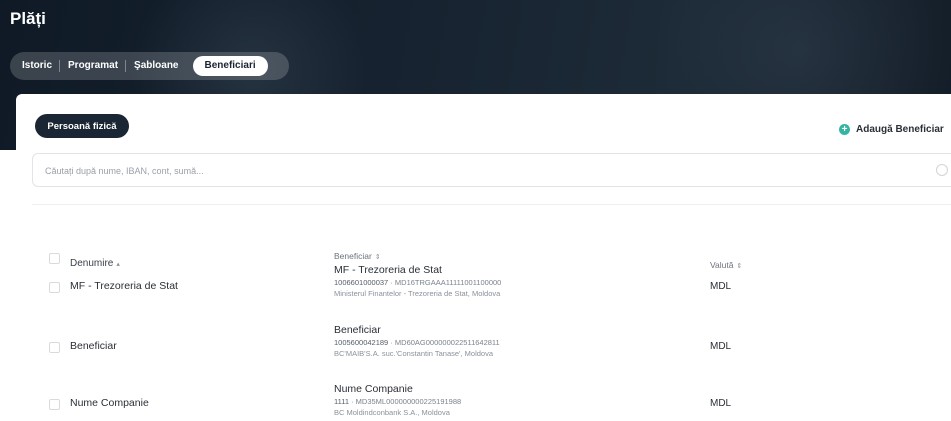 This screenshot has width=951, height=421. I want to click on column-header-currency: Valută ⇕, so click(726, 265).